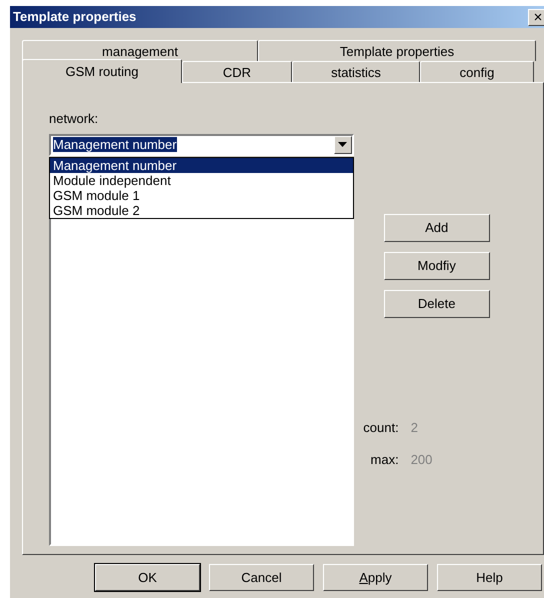 Image resolution: width=544 pixels, height=598 pixels. Describe the element at coordinates (140, 50) in the screenshot. I see `tab: management` at that location.